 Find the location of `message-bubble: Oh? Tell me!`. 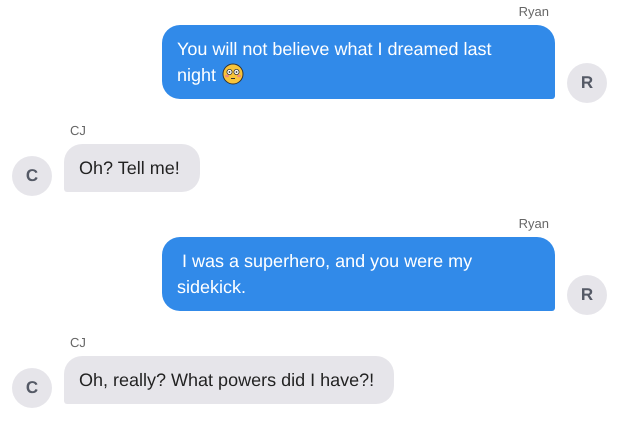

message-bubble: Oh? Tell me! is located at coordinates (132, 168).